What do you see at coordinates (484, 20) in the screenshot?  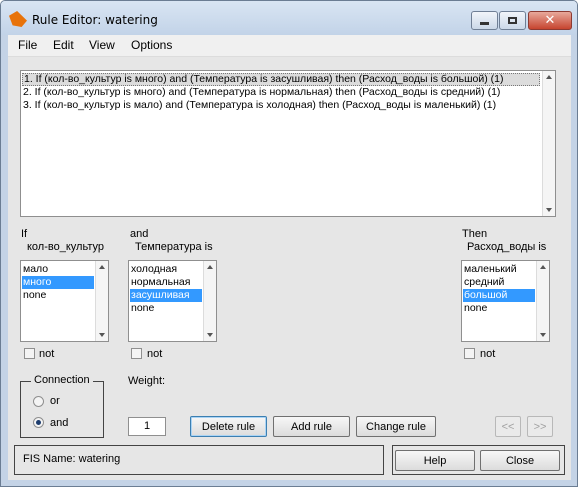 I see `minimize-button` at bounding box center [484, 20].